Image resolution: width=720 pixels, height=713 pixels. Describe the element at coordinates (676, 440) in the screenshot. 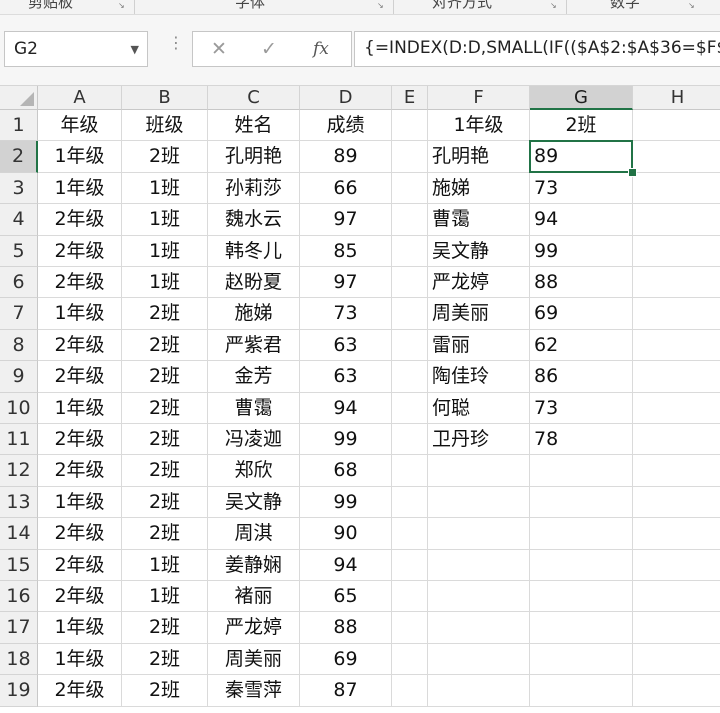

I see `cell-h11` at that location.